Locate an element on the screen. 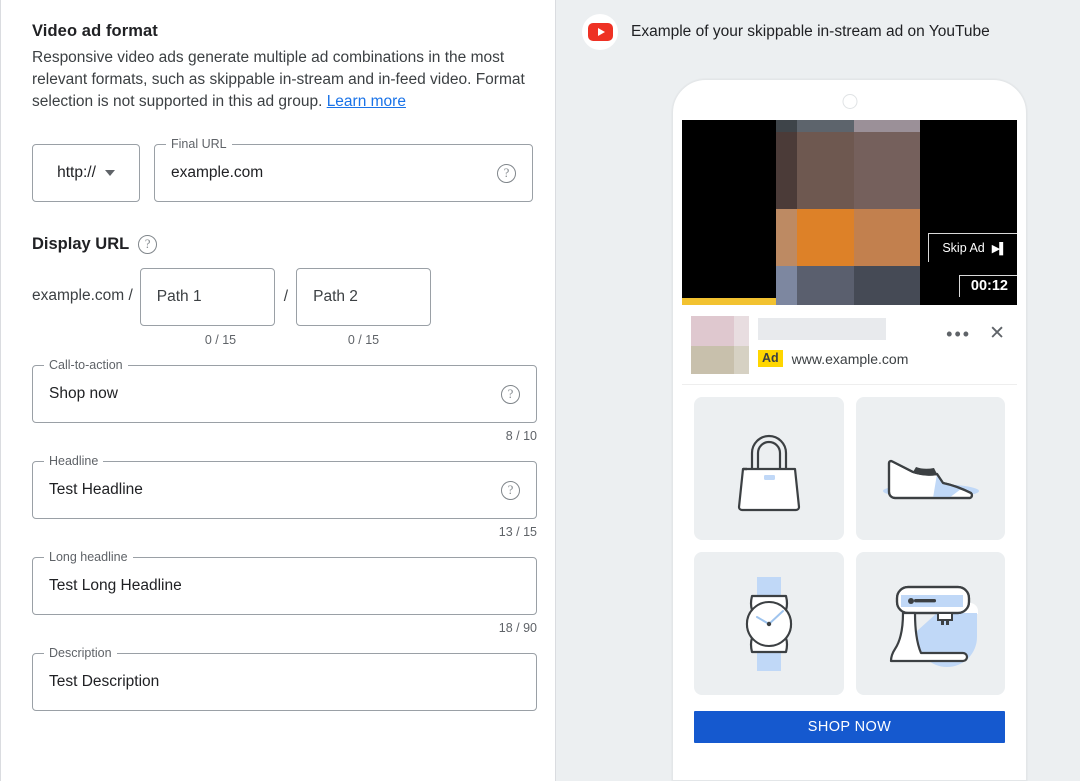 This screenshot has width=1080, height=781. shoe-product-icon is located at coordinates (930, 468).